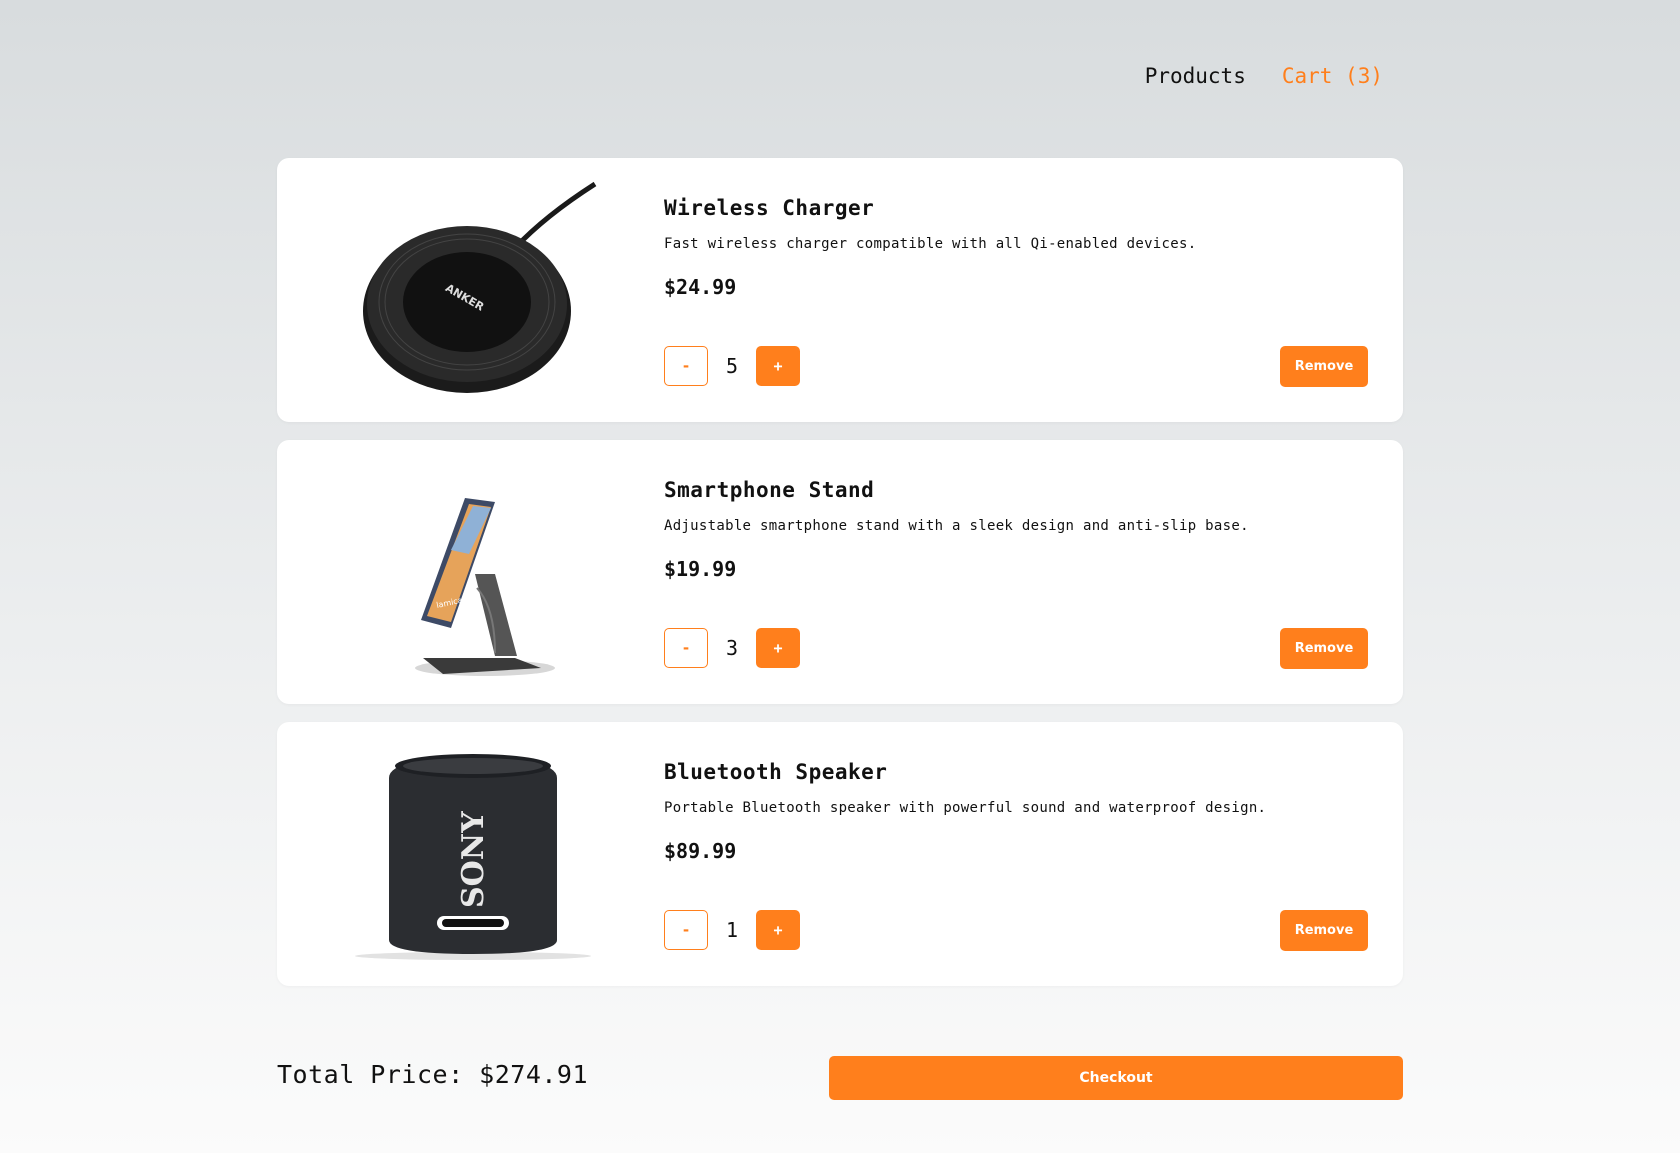  What do you see at coordinates (433, 1074) in the screenshot?
I see `total-price: Total Price: $274.91` at bounding box center [433, 1074].